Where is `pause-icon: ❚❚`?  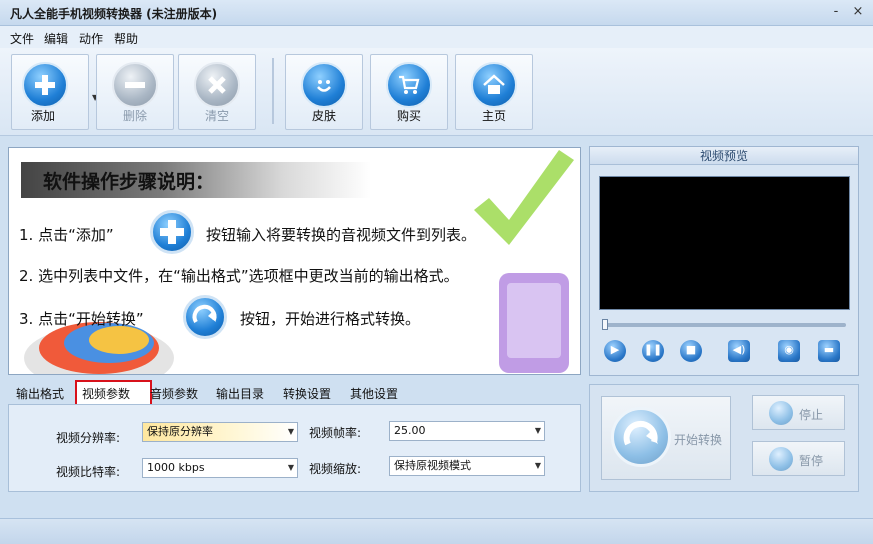 pause-icon: ❚❚ is located at coordinates (653, 349).